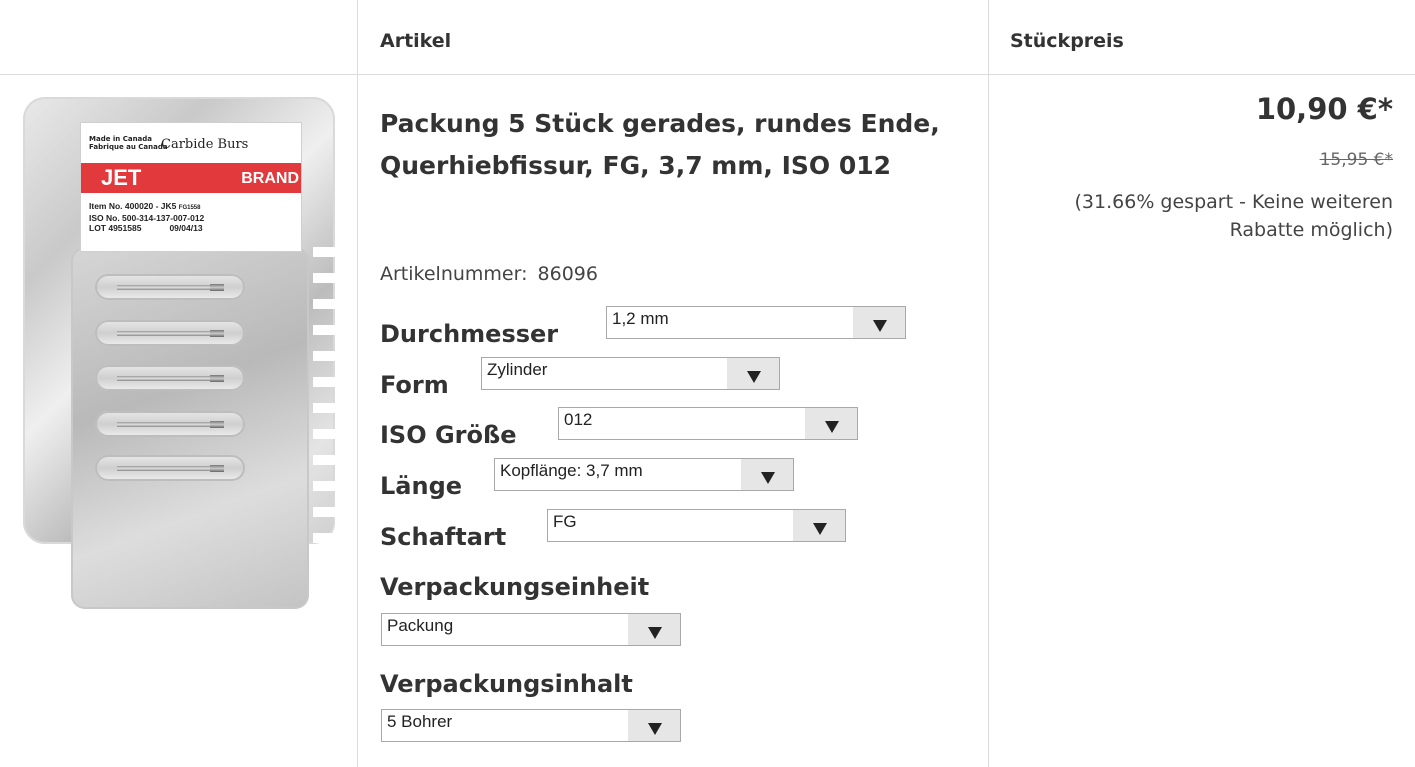 The image size is (1415, 767). I want to click on label-verpackungsinhalt: Verpackungsinhalt, so click(506, 684).